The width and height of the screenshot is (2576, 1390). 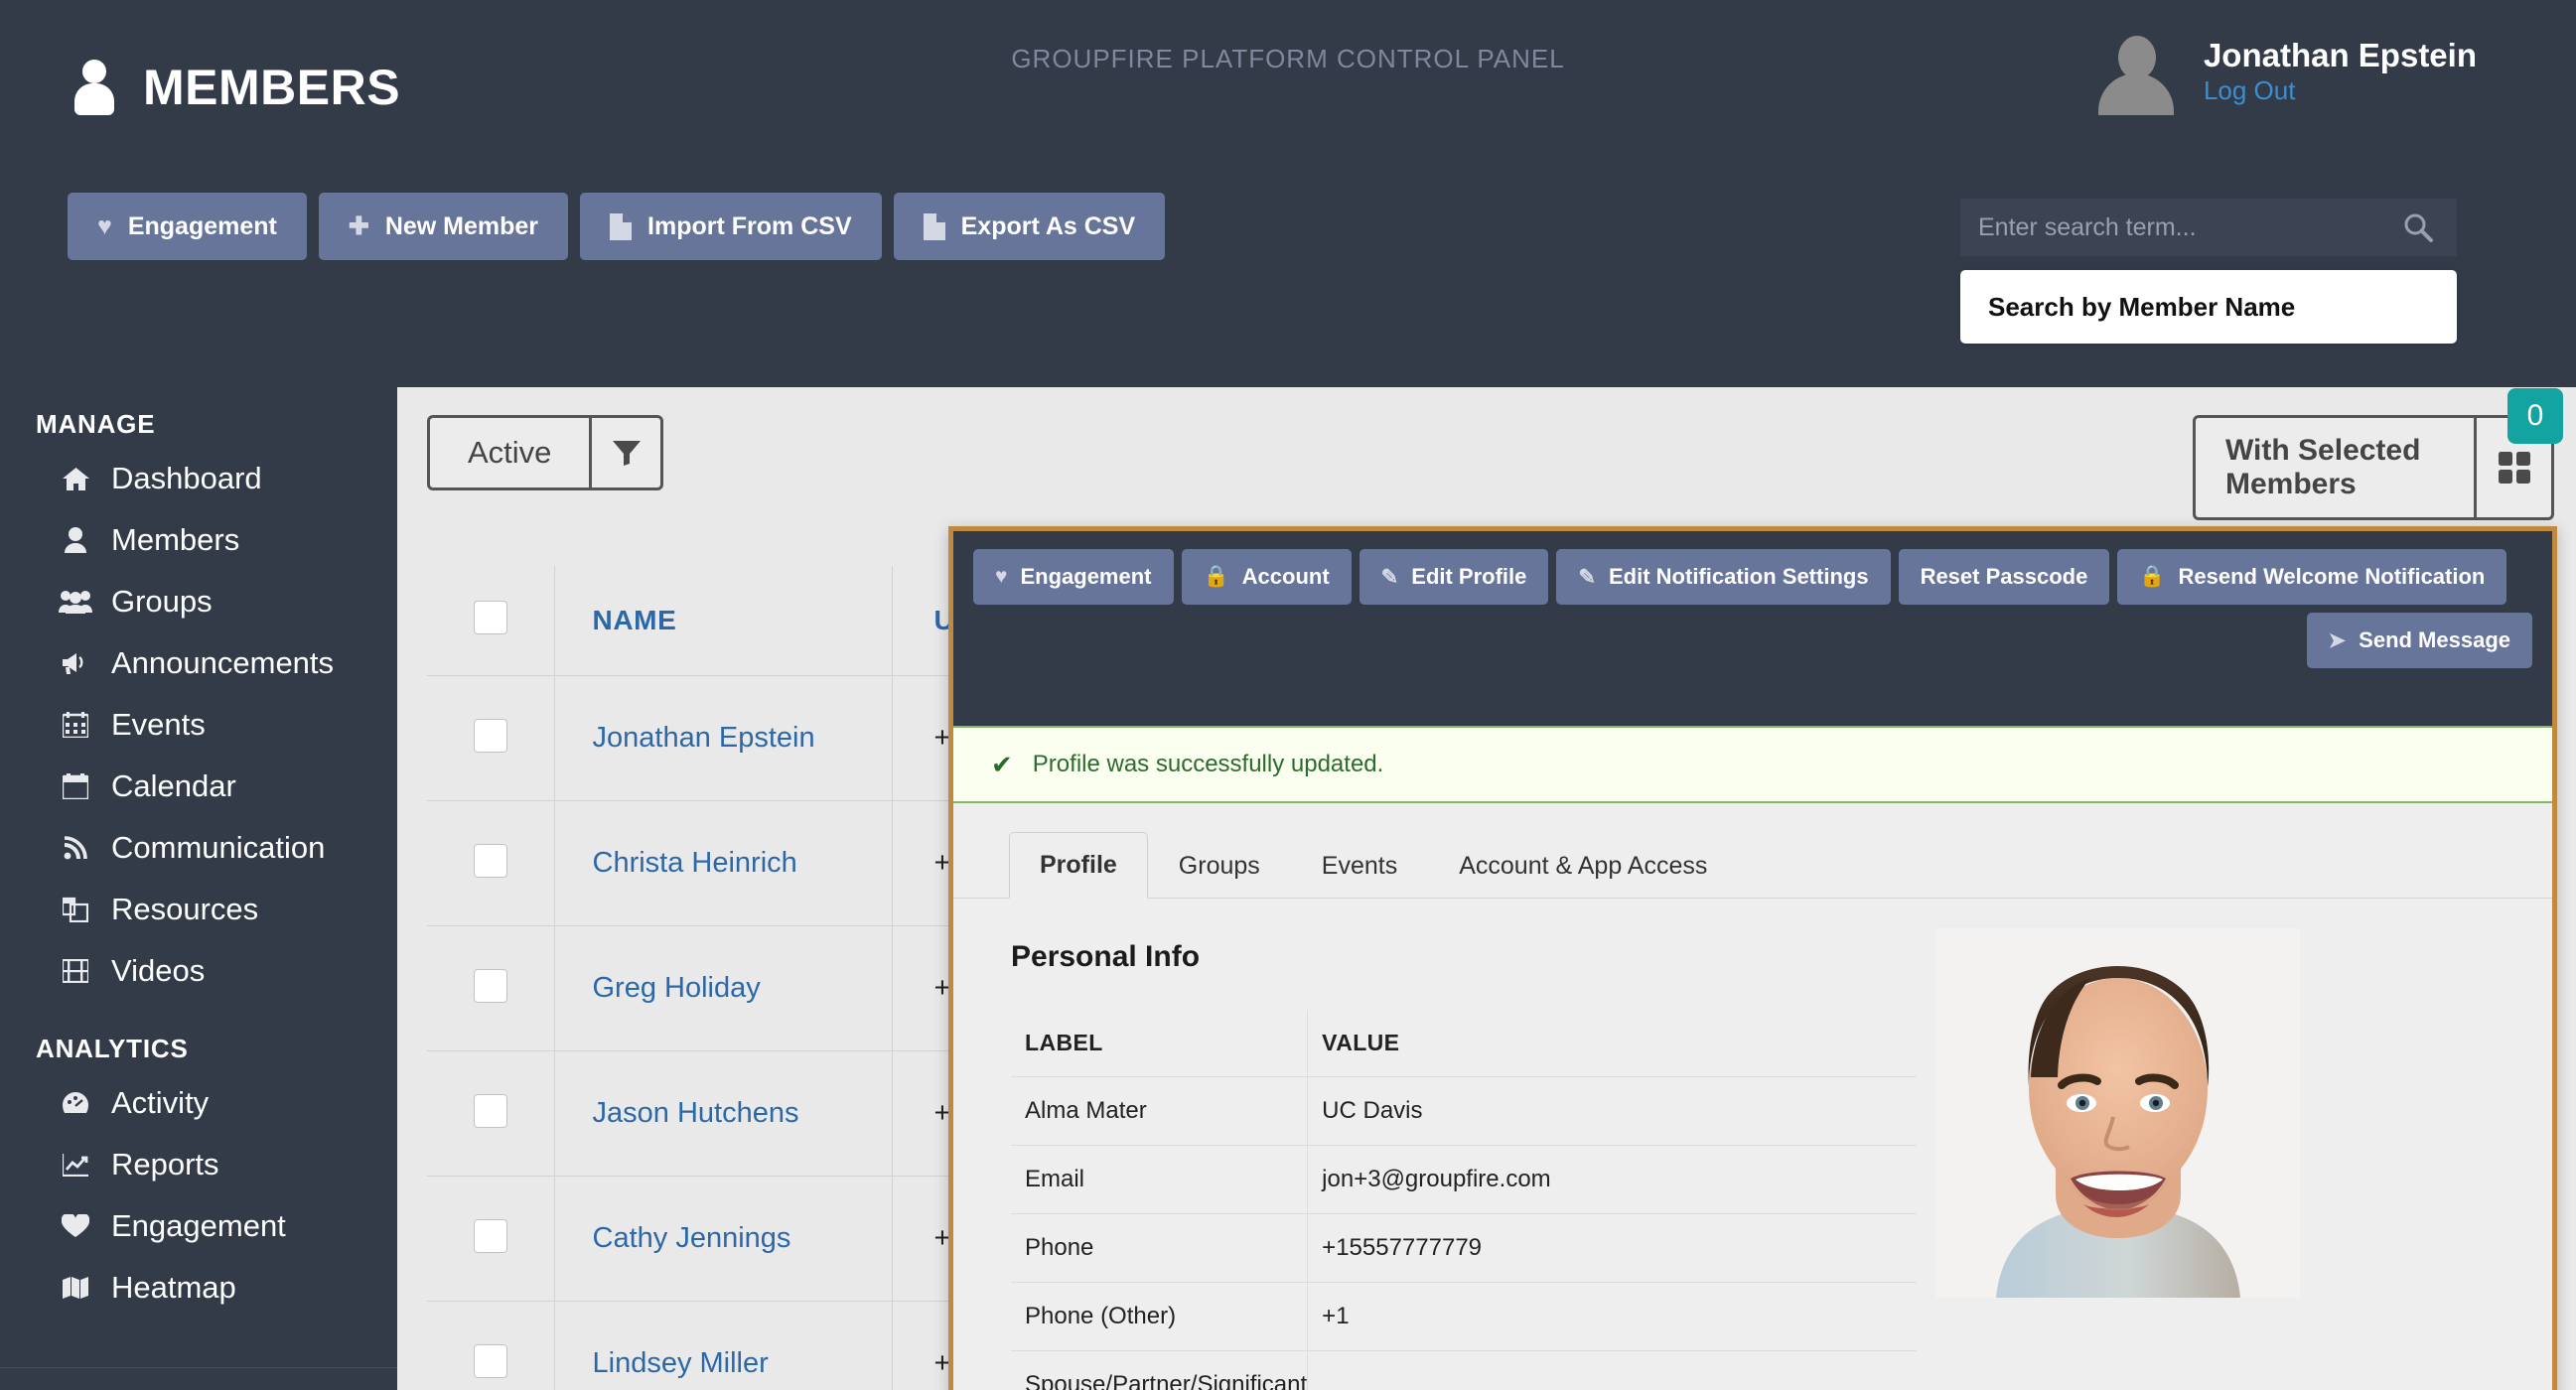 What do you see at coordinates (1073, 577) in the screenshot?
I see `engagement-action-button: ♥ Engagement` at bounding box center [1073, 577].